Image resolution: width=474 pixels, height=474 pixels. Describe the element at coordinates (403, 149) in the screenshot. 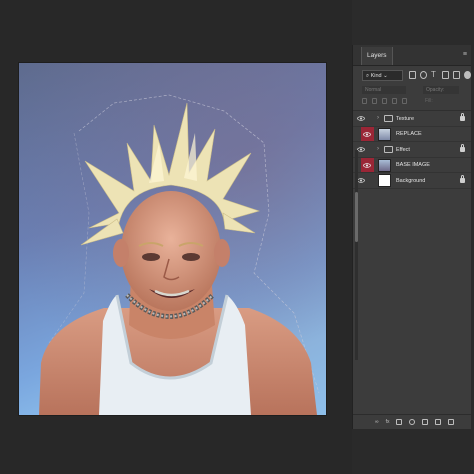

I see `layer-name: Effect` at that location.